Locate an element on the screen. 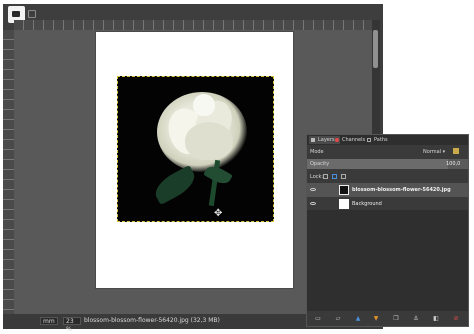  layer-row: Background is located at coordinates (387, 204).